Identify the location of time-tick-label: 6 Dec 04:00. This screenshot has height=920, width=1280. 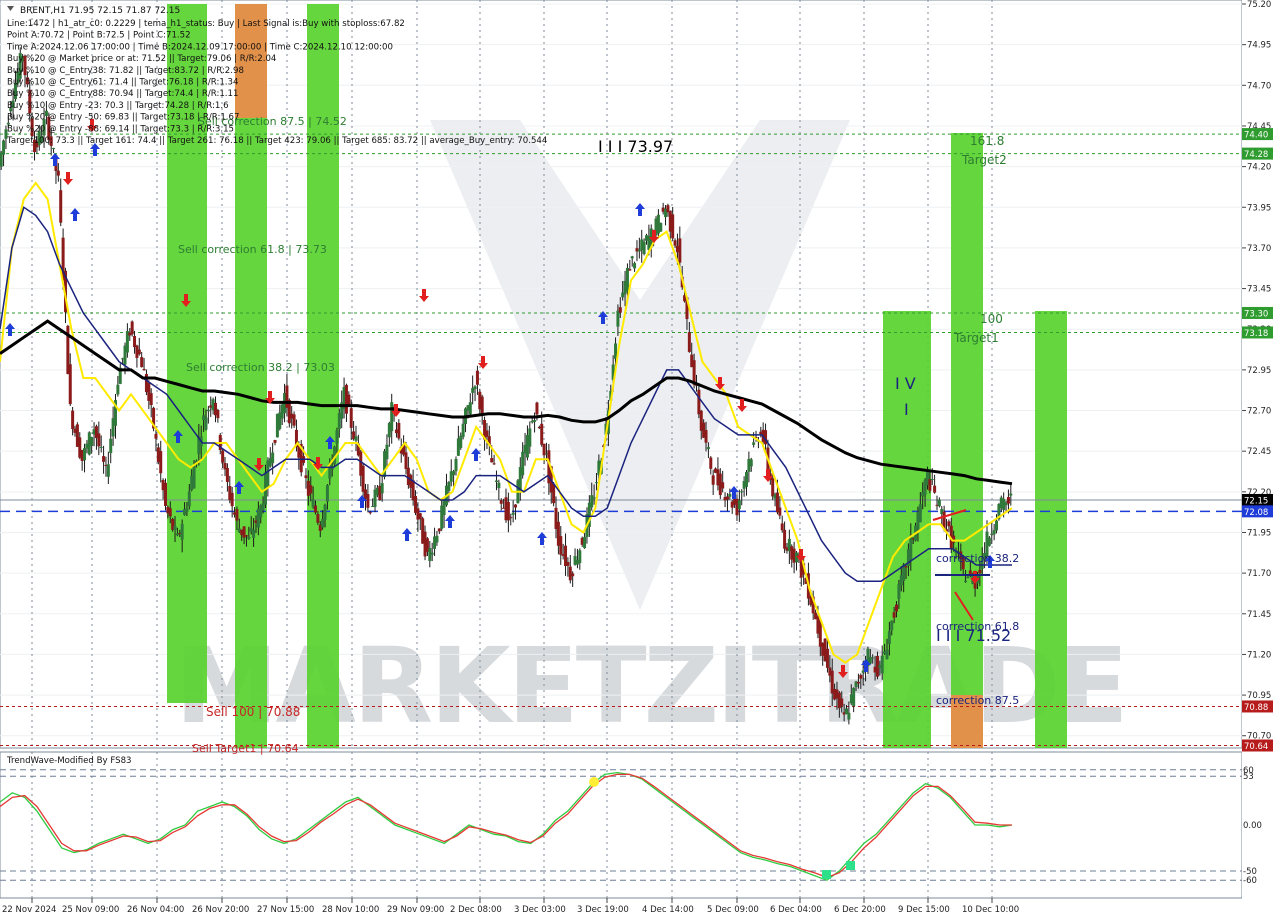
(796, 910).